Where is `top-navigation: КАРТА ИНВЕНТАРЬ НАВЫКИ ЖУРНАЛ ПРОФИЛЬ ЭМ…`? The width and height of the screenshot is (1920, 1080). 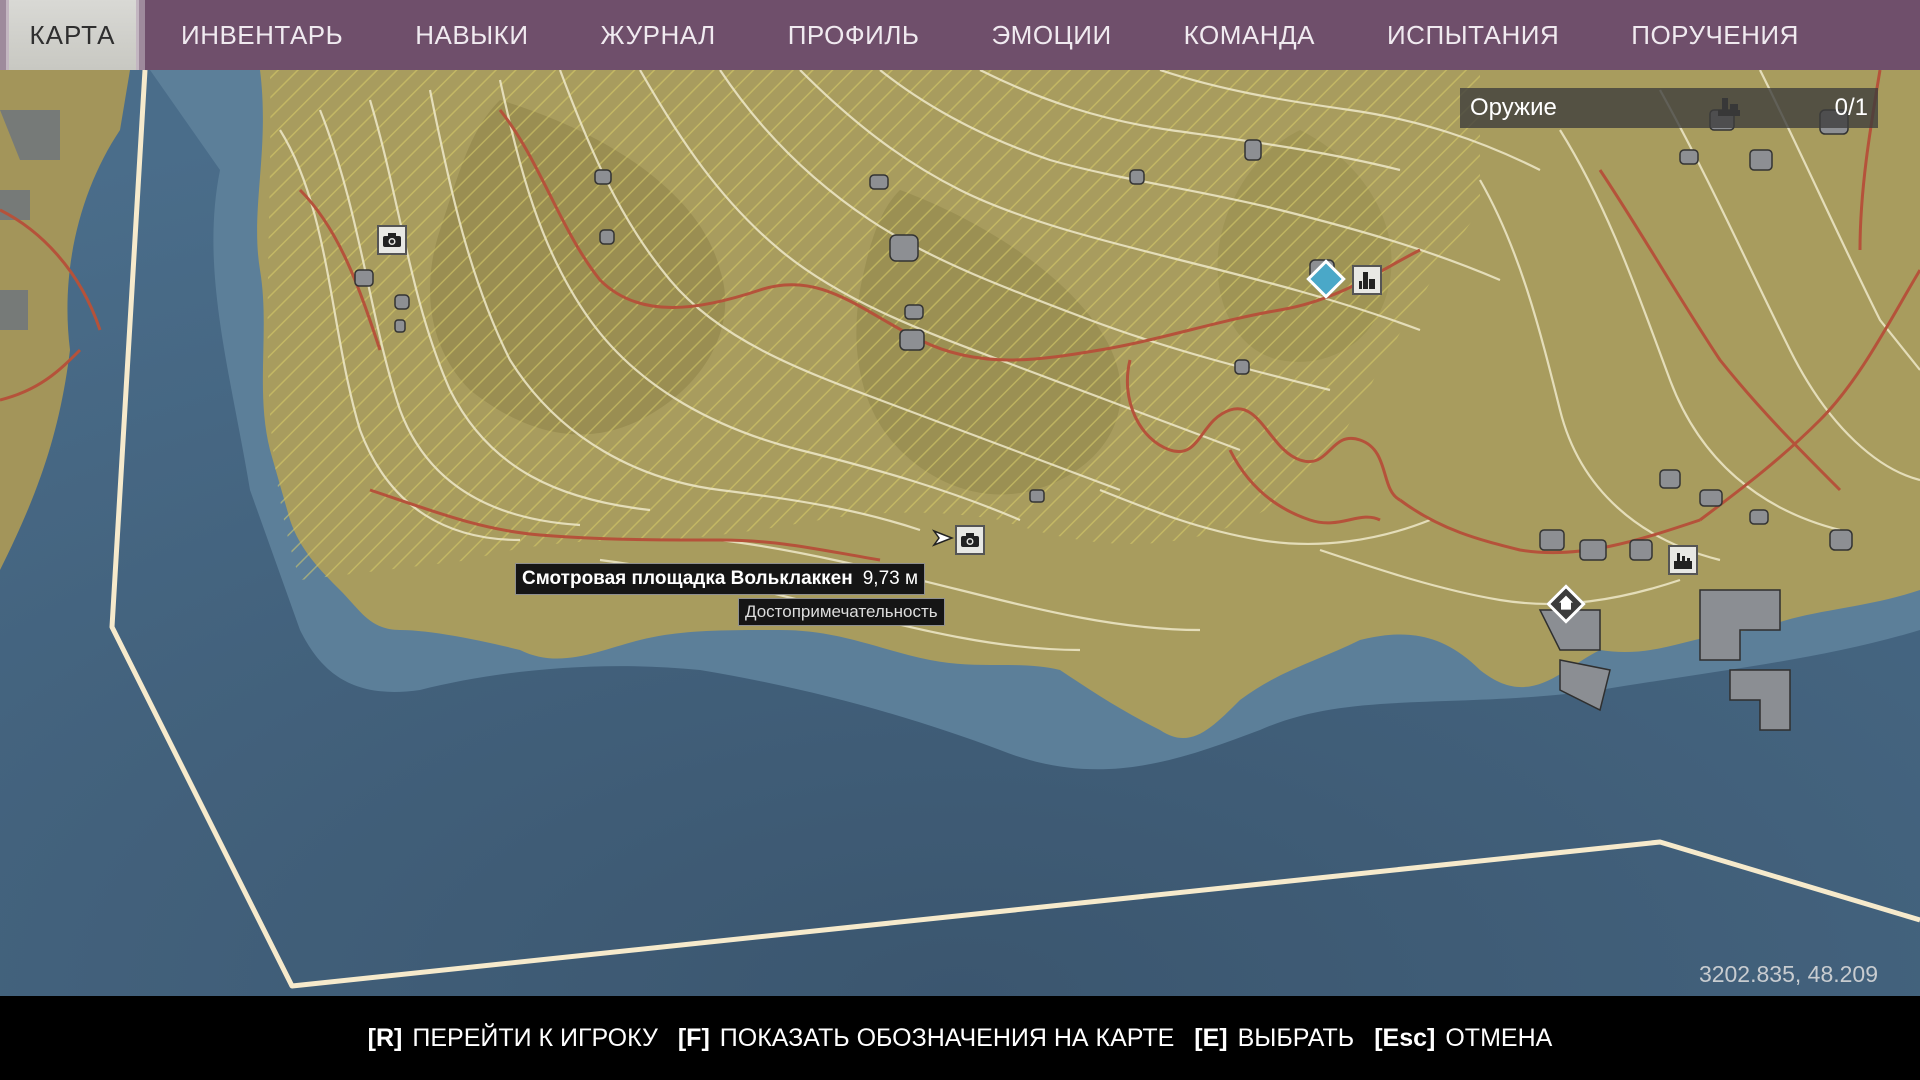 top-navigation: КАРТА ИНВЕНТАРЬ НАВЫКИ ЖУРНАЛ ПРОФИЛЬ ЭМ… is located at coordinates (960, 35).